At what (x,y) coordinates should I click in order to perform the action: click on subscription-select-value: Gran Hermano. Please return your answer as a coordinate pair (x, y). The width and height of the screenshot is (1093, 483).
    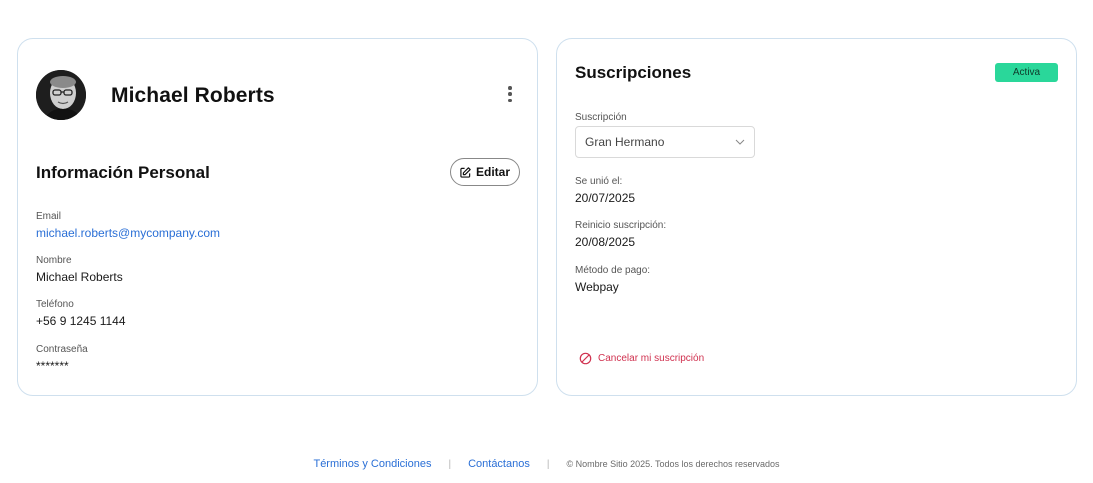
    Looking at the image, I should click on (625, 142).